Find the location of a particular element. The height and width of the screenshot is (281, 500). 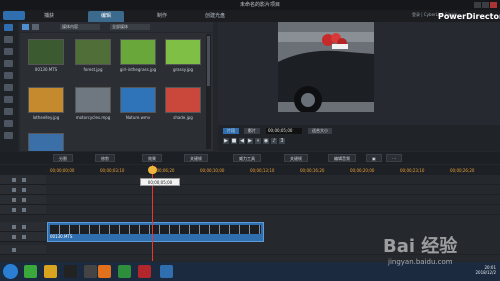

ruler-tick: 00;00;23;10 is located at coordinates (412, 170).